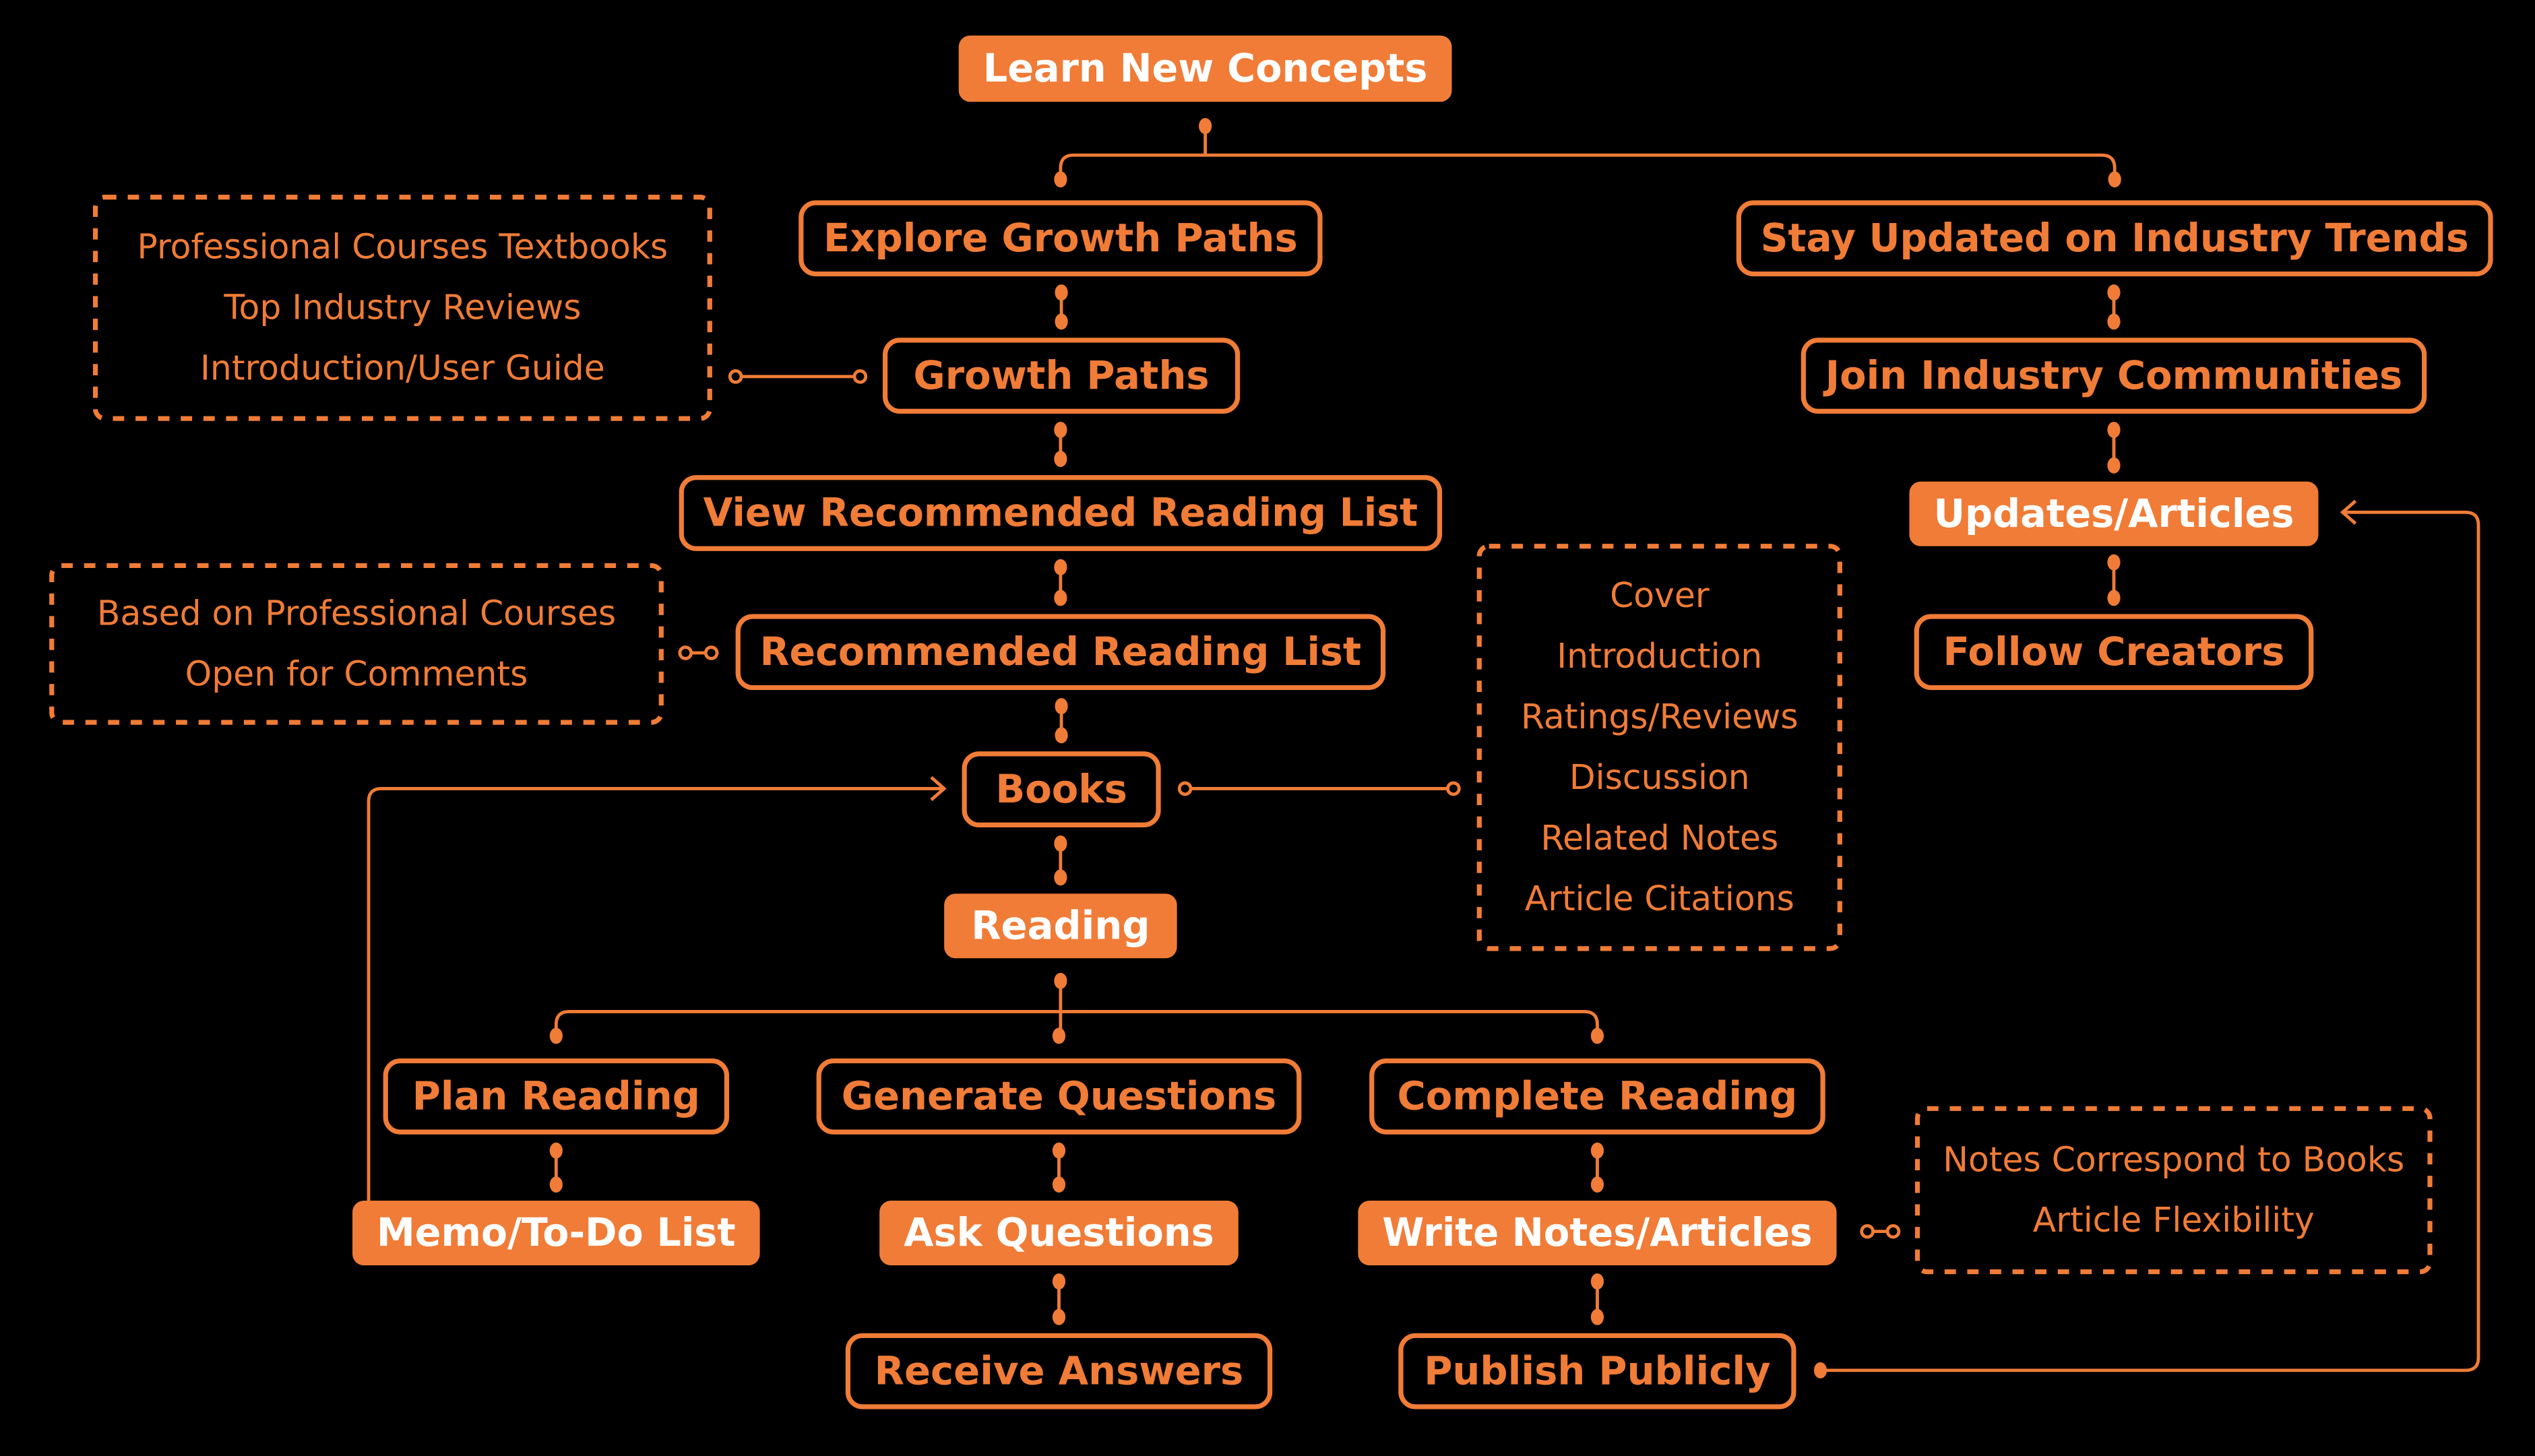 The image size is (2535, 1456). I want to click on node-updates: Updates/Articles, so click(2114, 513).